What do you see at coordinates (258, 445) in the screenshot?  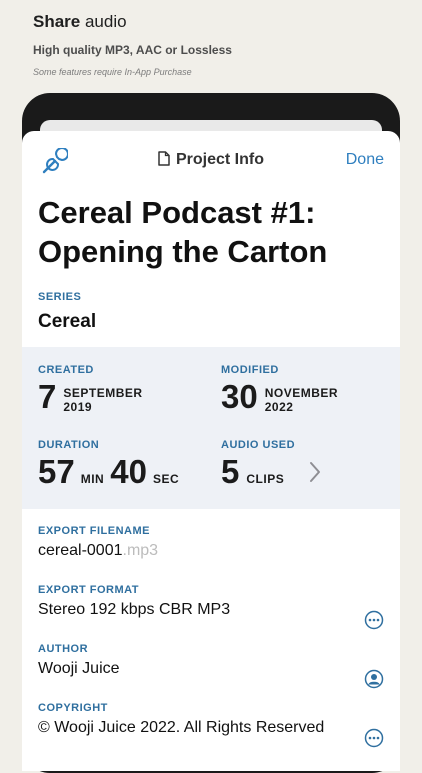 I see `audio-used-label: AUDIO USED` at bounding box center [258, 445].